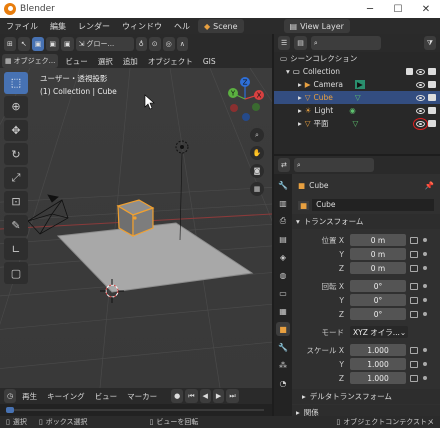  What do you see at coordinates (283, 203) in the screenshot?
I see `render-tab-icon: ▥` at bounding box center [283, 203].